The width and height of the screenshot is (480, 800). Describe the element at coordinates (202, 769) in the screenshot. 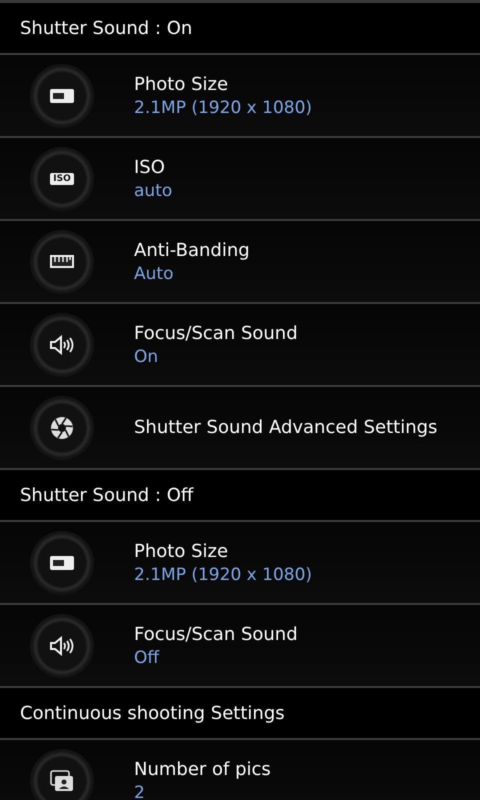

I see `setting-title: Number of pics` at that location.